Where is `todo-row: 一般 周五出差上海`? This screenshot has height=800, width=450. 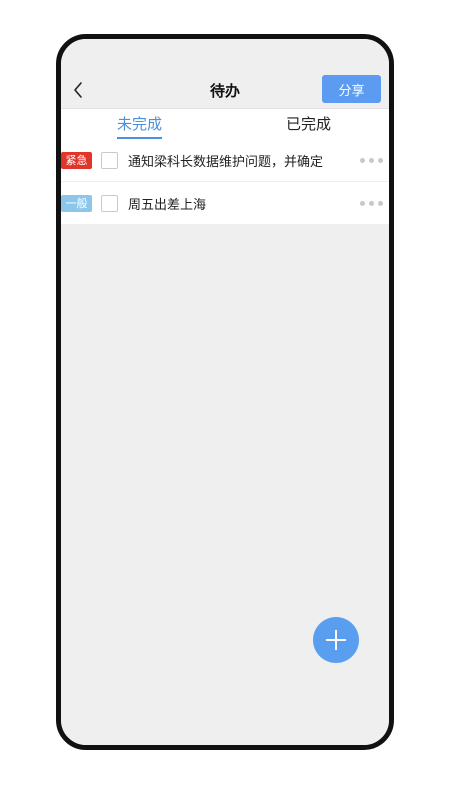 todo-row: 一般 周五出差上海 is located at coordinates (225, 203).